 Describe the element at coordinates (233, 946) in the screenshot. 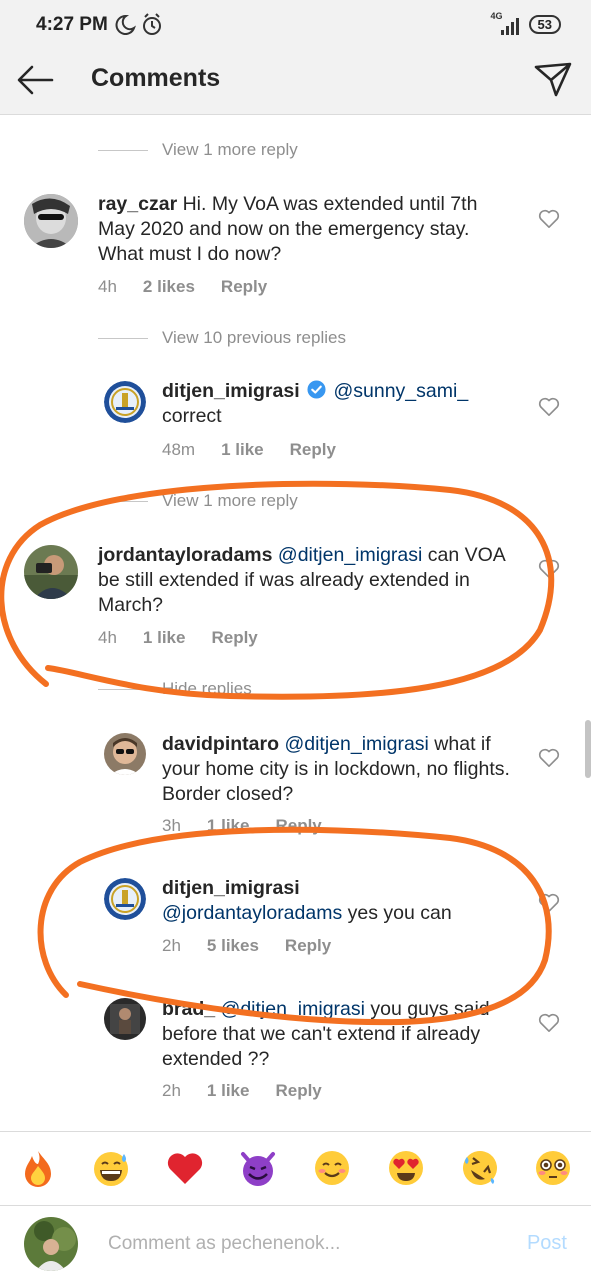

I see `like-count: 5 likes` at that location.